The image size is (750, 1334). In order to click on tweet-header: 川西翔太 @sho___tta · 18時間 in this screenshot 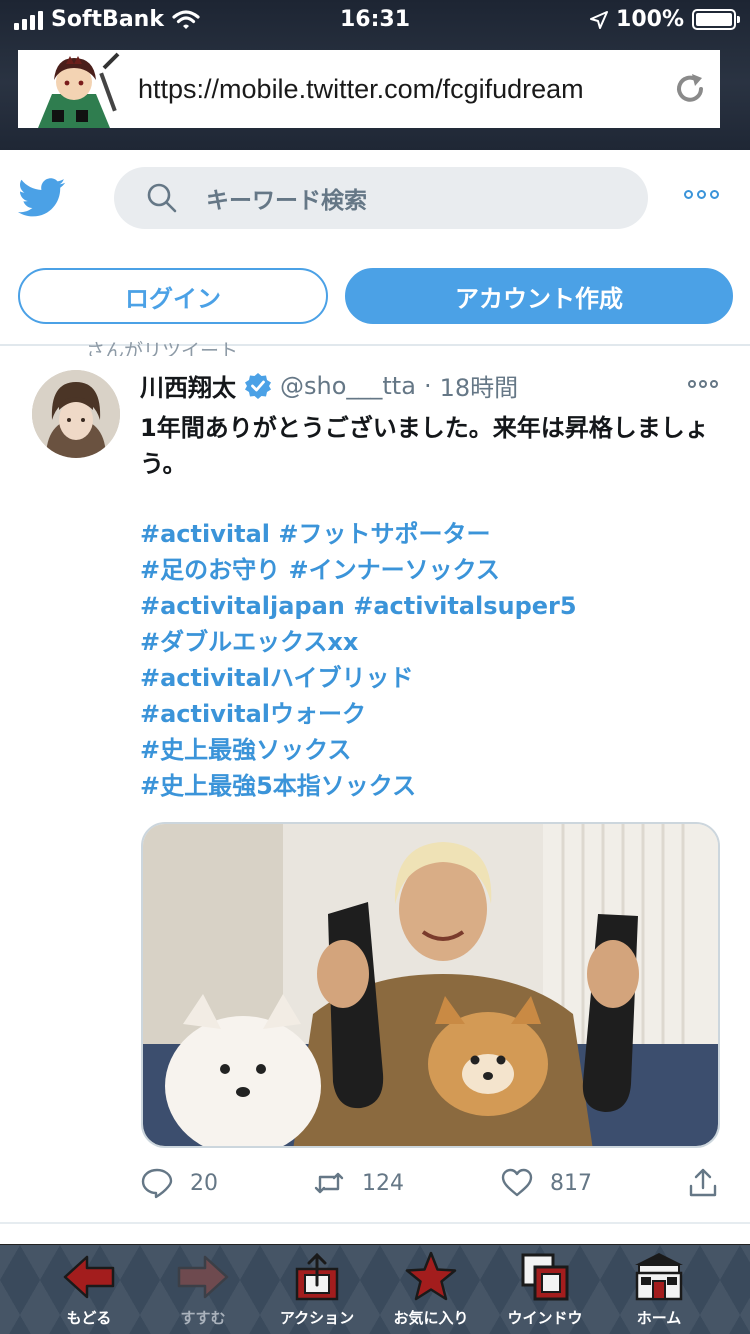, I will do `click(329, 385)`.